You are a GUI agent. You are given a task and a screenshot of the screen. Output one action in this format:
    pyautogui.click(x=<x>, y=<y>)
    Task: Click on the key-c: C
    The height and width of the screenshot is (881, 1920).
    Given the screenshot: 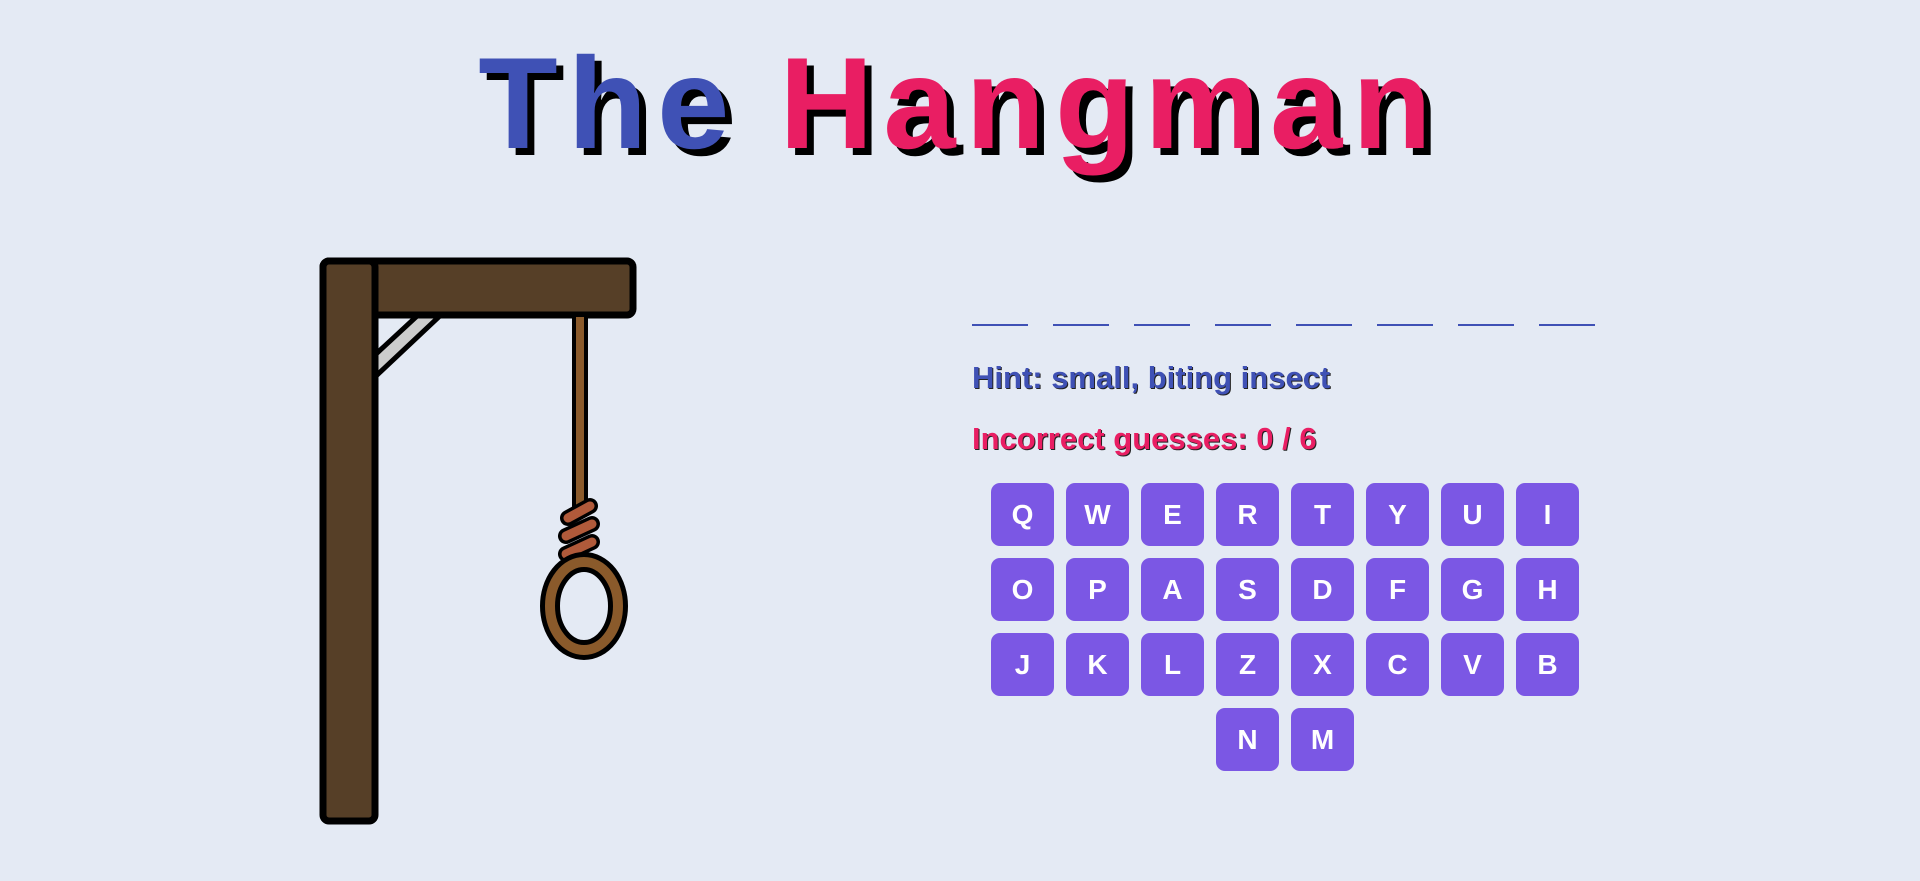 What is the action you would take?
    pyautogui.click(x=1397, y=664)
    